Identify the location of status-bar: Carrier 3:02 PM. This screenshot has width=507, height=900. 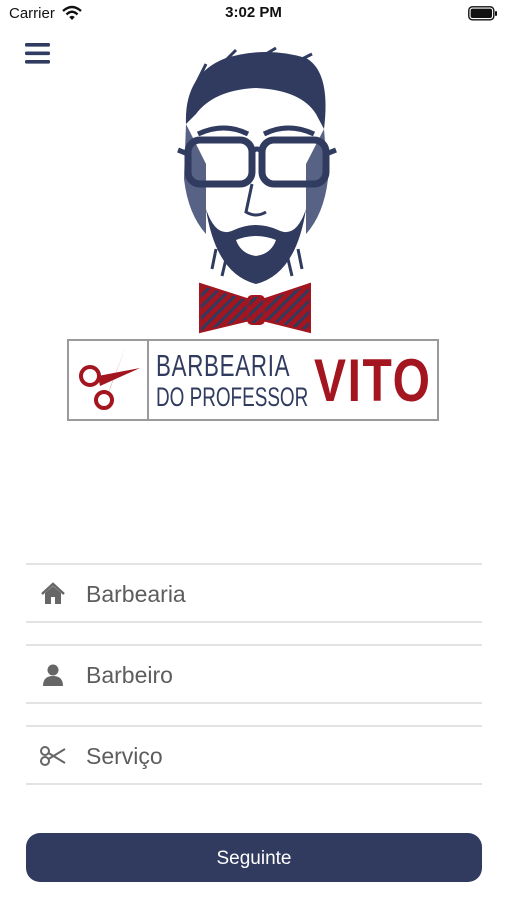
(253, 15).